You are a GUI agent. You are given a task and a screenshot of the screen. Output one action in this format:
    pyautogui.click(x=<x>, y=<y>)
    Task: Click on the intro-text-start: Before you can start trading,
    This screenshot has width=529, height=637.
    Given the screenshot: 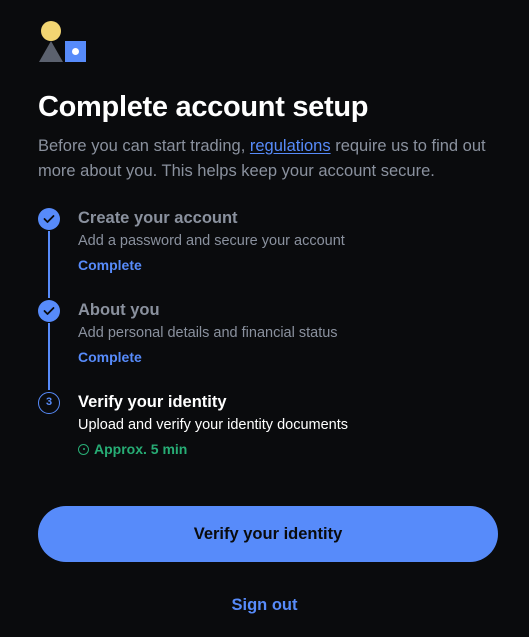 What is the action you would take?
    pyautogui.click(x=144, y=146)
    